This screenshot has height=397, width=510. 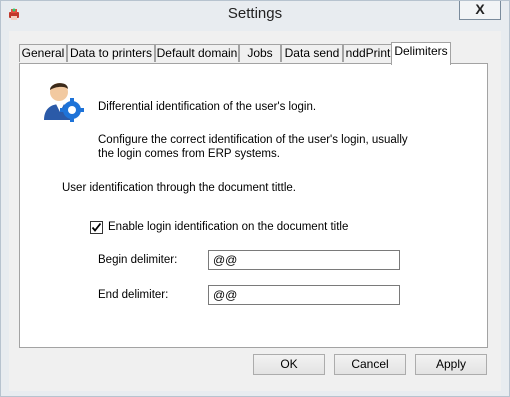 What do you see at coordinates (111, 53) in the screenshot?
I see `tab-data-to-printers: Data to printers` at bounding box center [111, 53].